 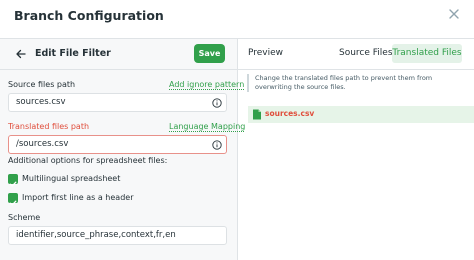 What do you see at coordinates (96, 235) in the screenshot?
I see `scheme-value: identifier,source_phrase,context,fr,en` at bounding box center [96, 235].